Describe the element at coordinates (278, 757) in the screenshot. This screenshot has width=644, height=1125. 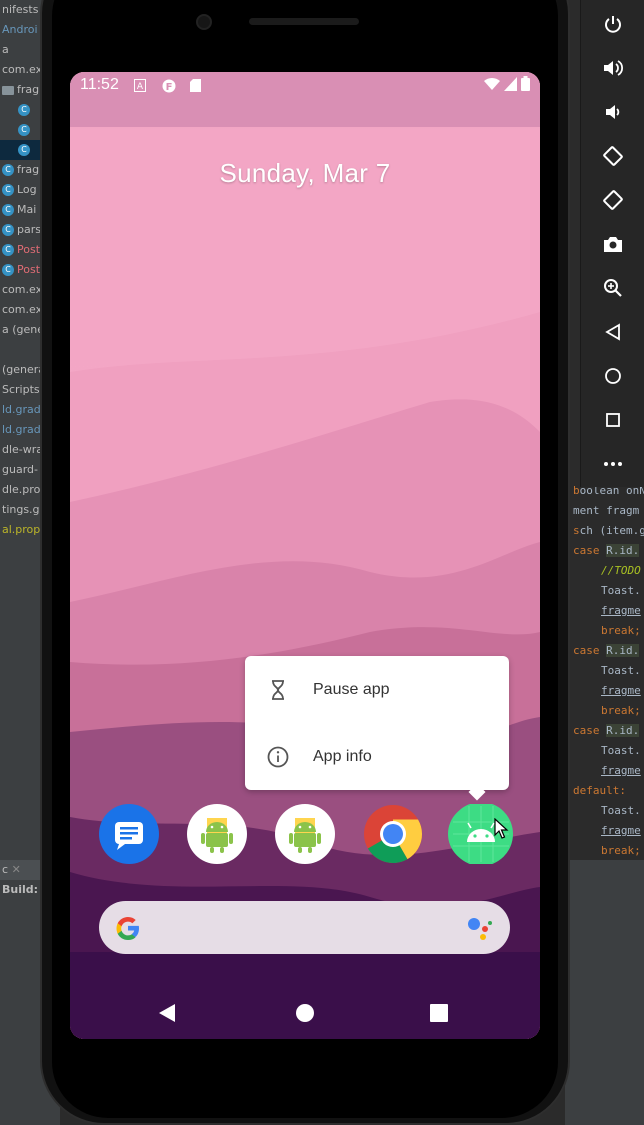
I see `info-icon` at that location.